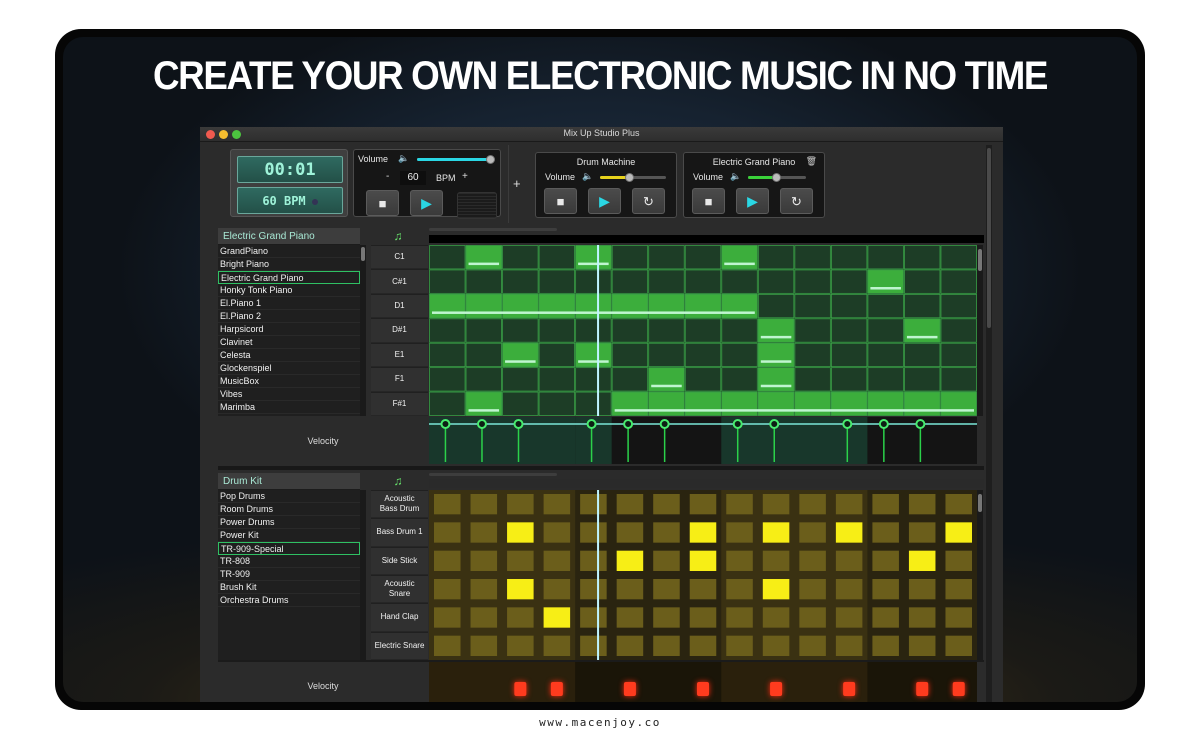 The height and width of the screenshot is (735, 1200). Describe the element at coordinates (989, 423) in the screenshot. I see `window-scrollbar` at that location.